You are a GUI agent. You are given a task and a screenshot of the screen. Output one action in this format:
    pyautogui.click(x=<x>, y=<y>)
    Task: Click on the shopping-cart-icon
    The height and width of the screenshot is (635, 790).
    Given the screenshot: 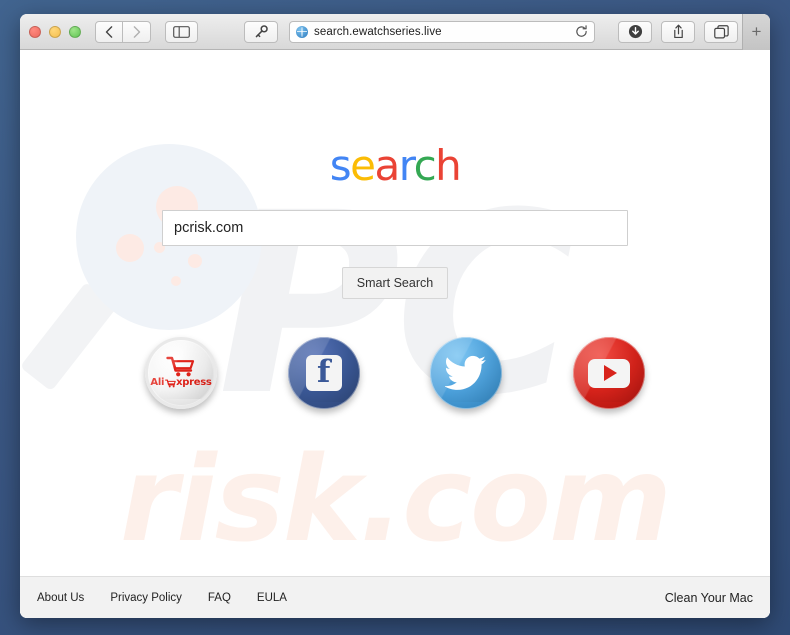 What is the action you would take?
    pyautogui.click(x=180, y=366)
    